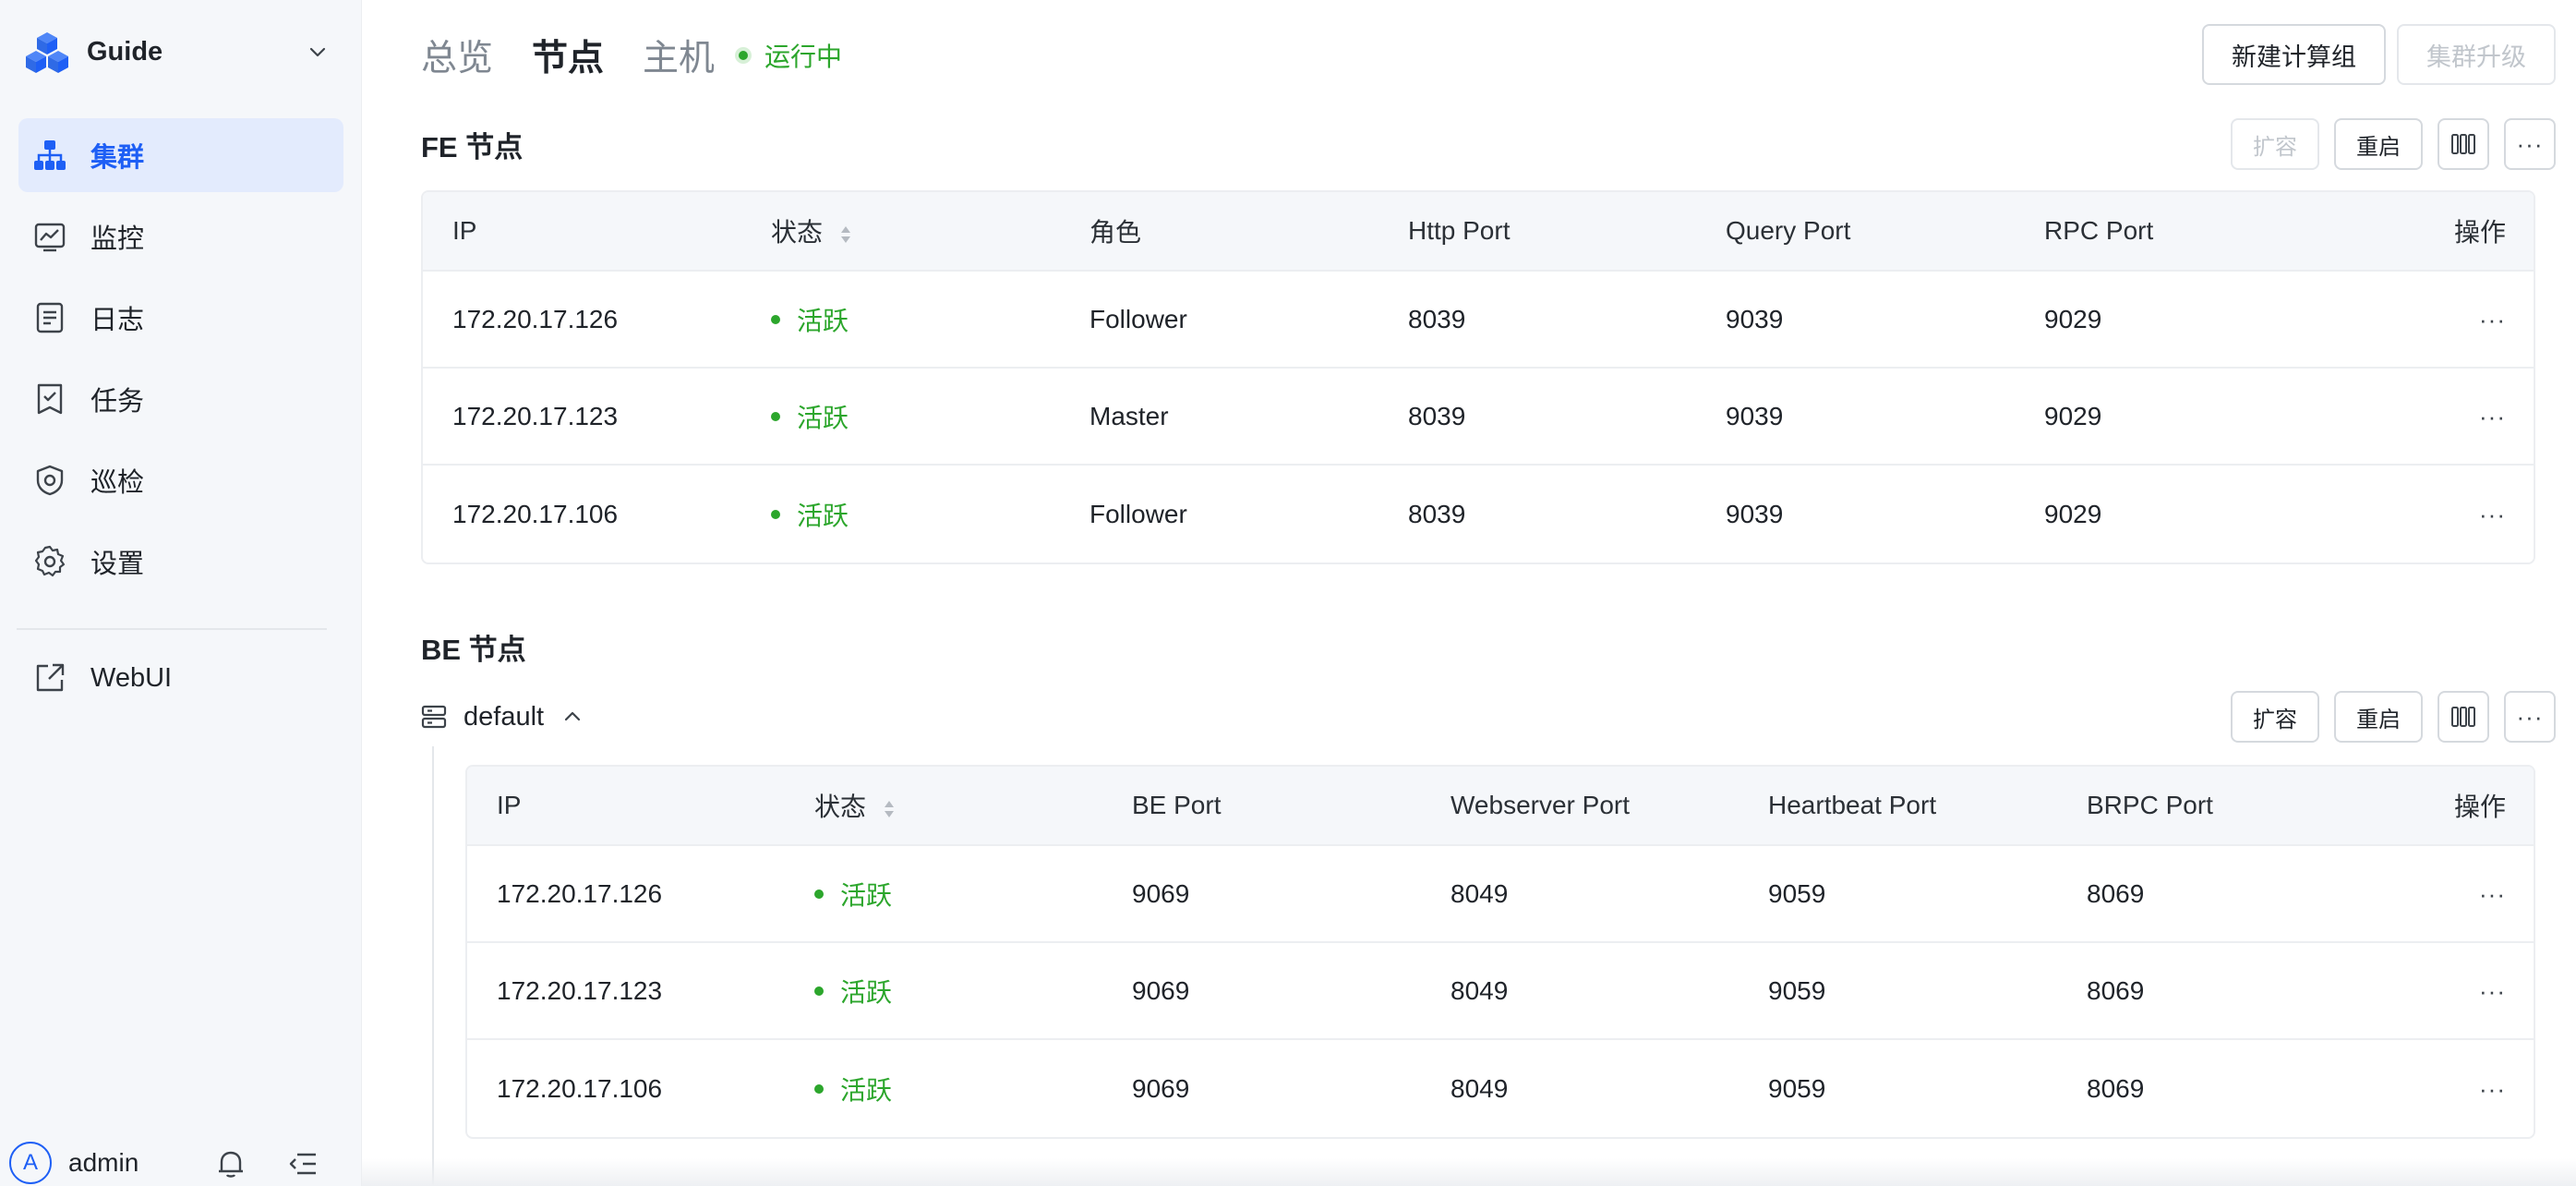 This screenshot has width=2576, height=1186. What do you see at coordinates (172, 629) in the screenshot?
I see `sidebar-divider` at bounding box center [172, 629].